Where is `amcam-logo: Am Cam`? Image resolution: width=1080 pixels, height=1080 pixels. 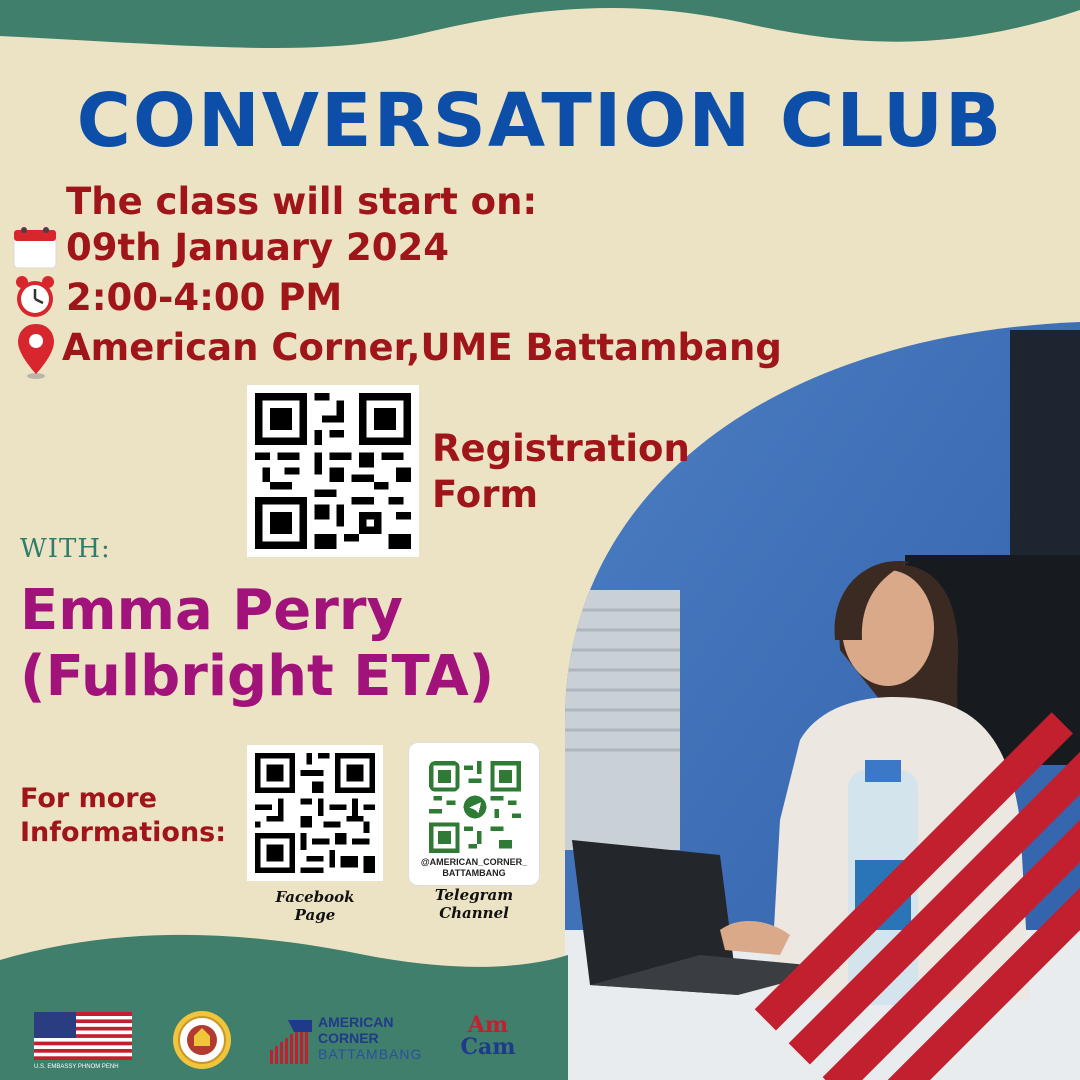 amcam-logo: Am Cam is located at coordinates (488, 1042).